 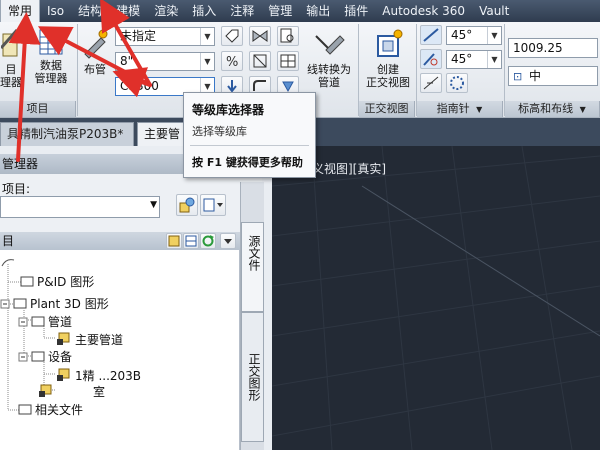 What do you see at coordinates (494, 11) in the screenshot?
I see `tab-vault: Vault` at bounding box center [494, 11].